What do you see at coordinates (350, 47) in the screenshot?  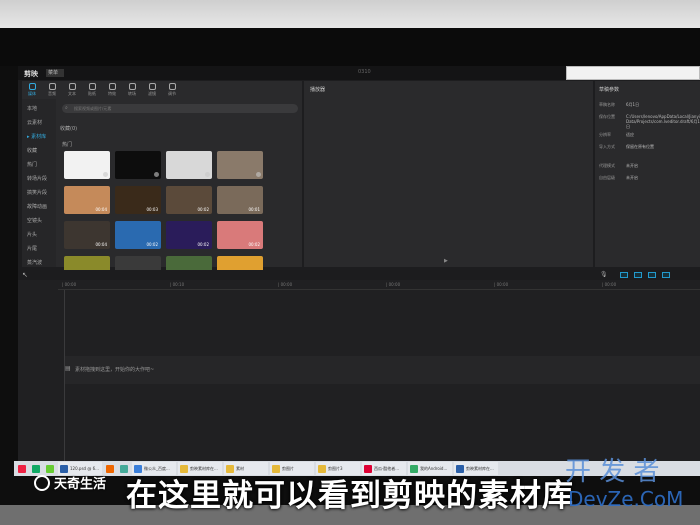 I see `monitor-bezel` at bounding box center [350, 47].